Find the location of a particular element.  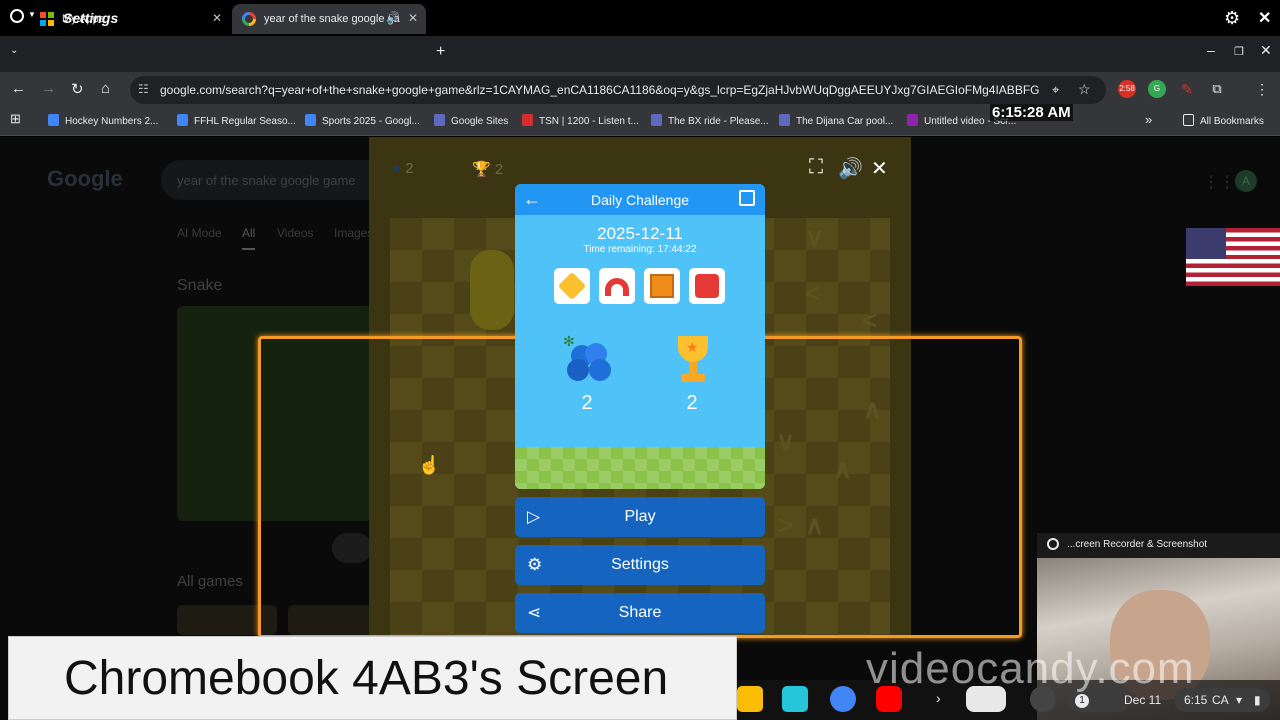

pen-extension-icon: ✎ is located at coordinates (1187, 89).